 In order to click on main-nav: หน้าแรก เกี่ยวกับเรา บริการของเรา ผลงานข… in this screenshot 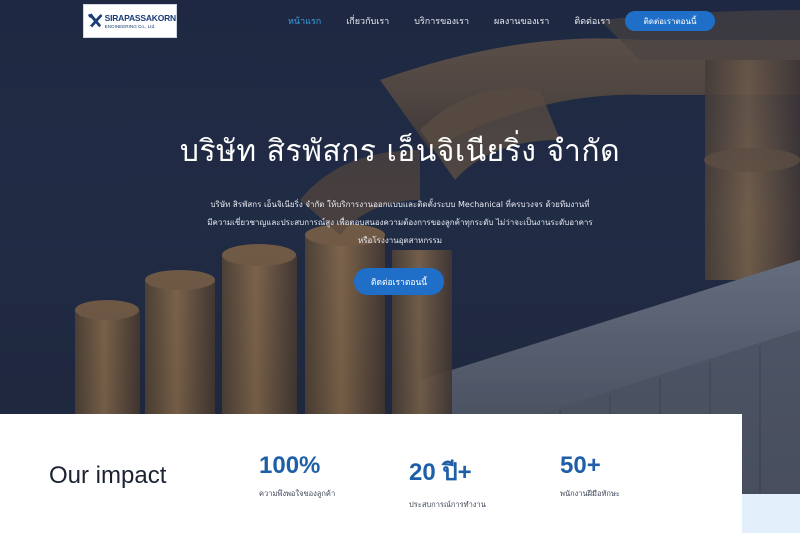, I will do `click(475, 21)`.